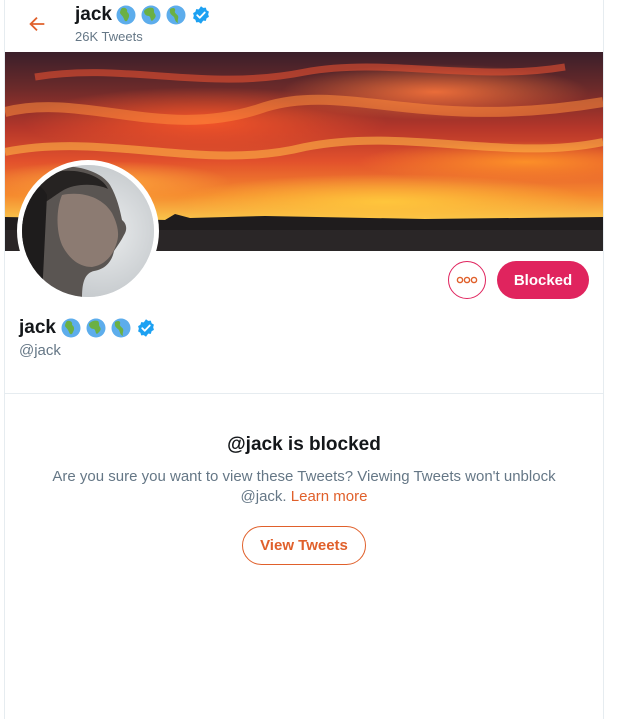  What do you see at coordinates (304, 26) in the screenshot?
I see `profile-header: jack 26K Tweets` at bounding box center [304, 26].